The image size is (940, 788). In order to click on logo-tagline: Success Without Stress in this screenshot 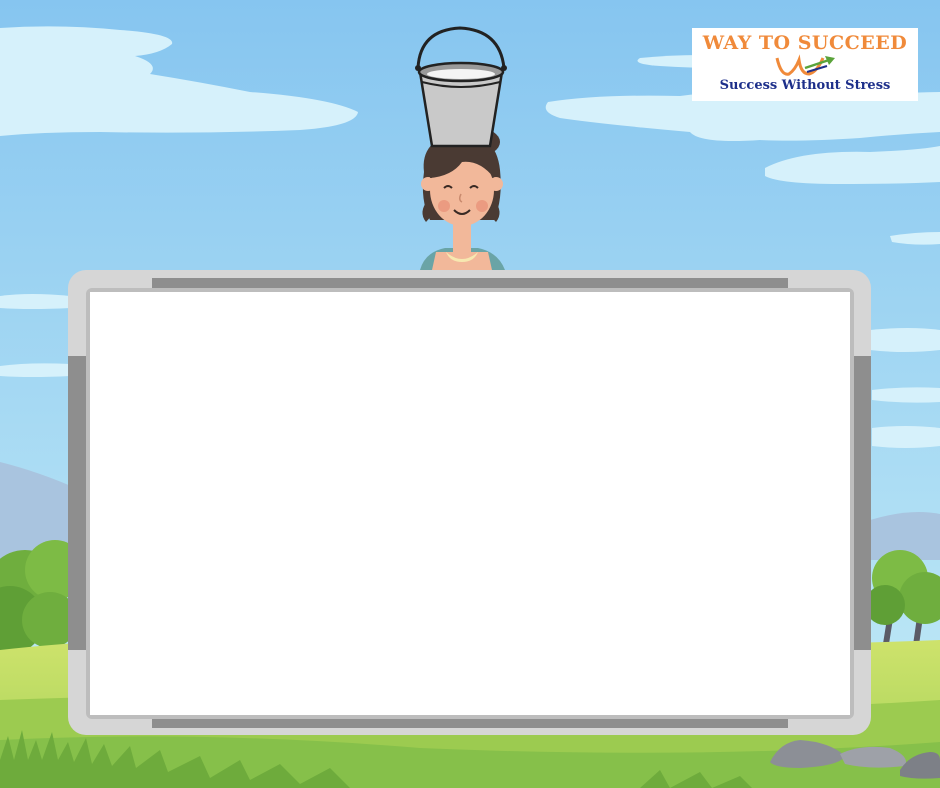, I will do `click(805, 85)`.